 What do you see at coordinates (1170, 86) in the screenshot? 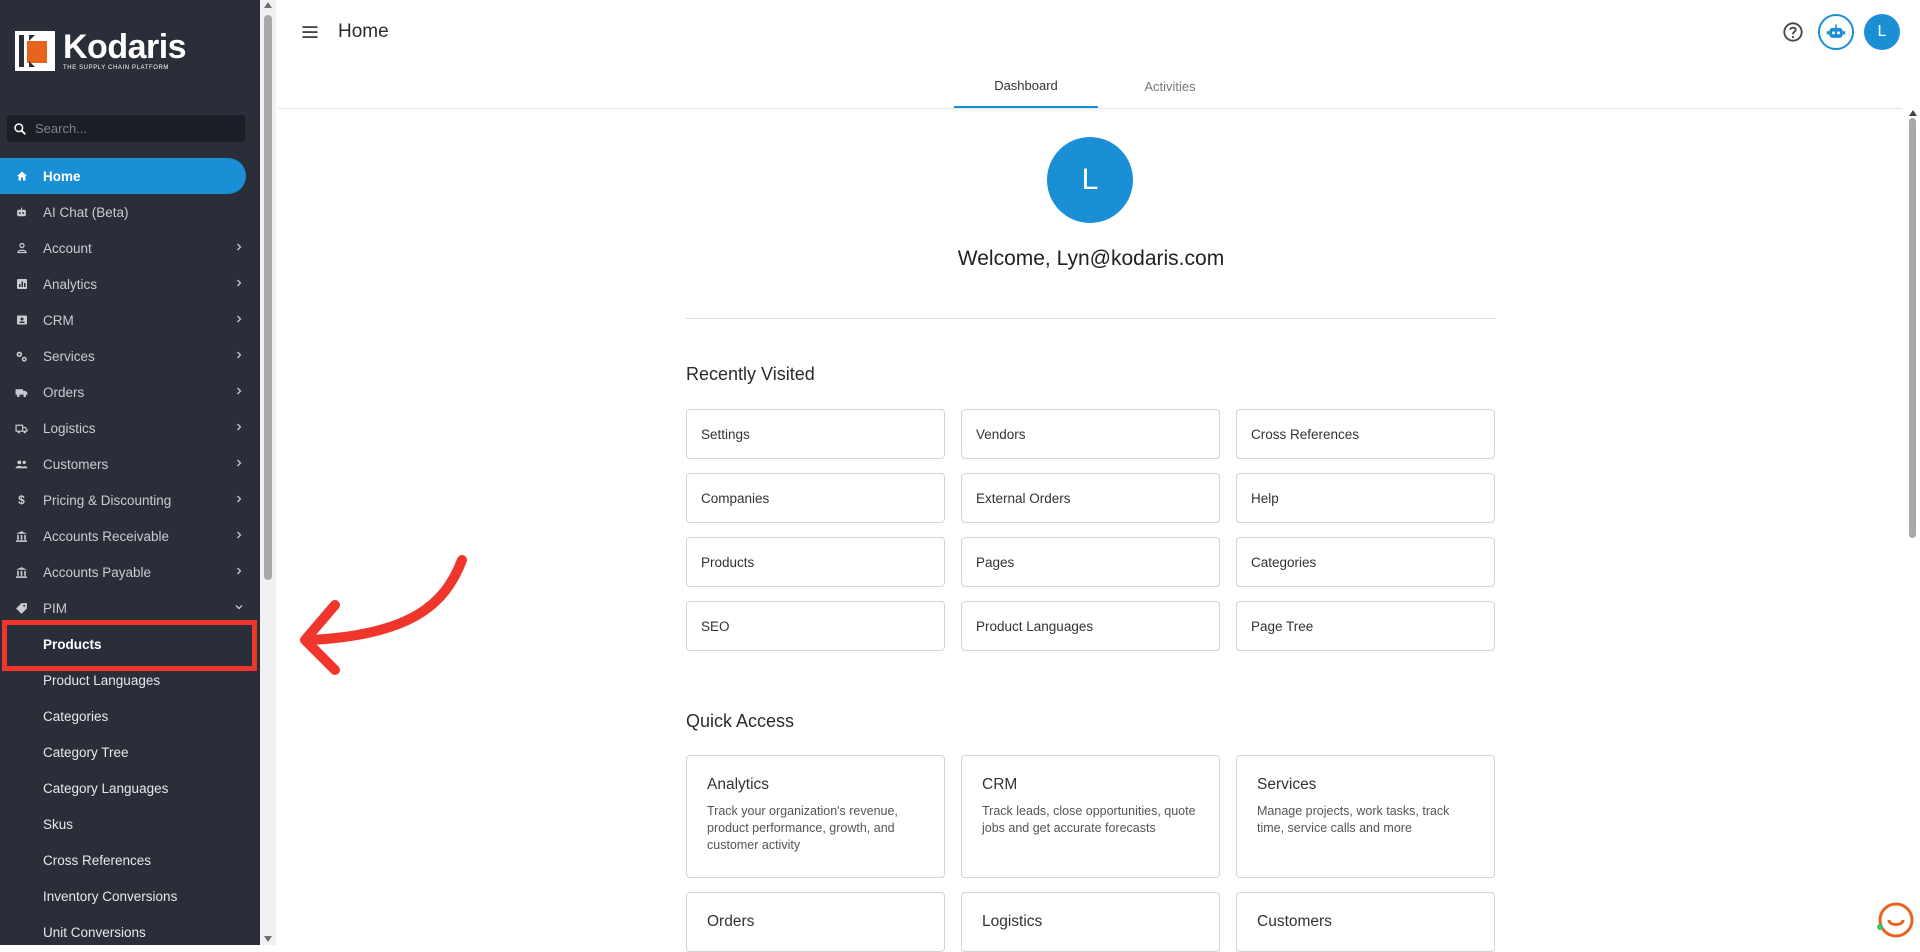
I see `tab-activities: Activities` at bounding box center [1170, 86].